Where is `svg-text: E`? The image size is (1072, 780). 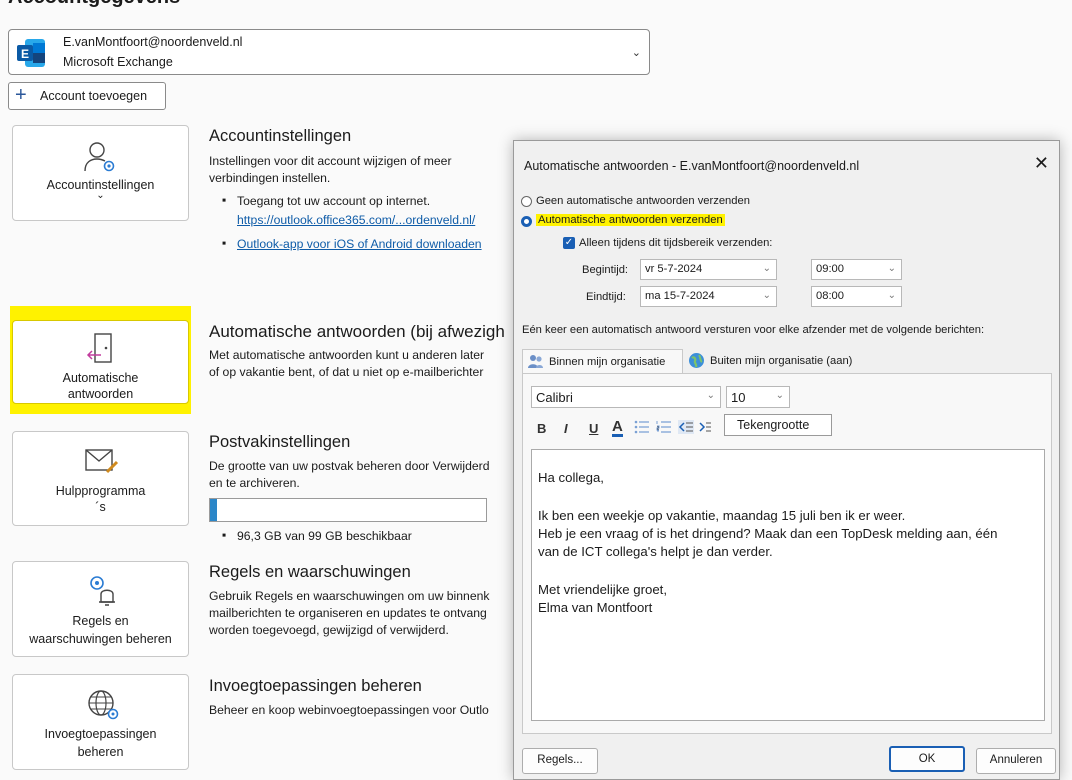 svg-text: E is located at coordinates (25, 54).